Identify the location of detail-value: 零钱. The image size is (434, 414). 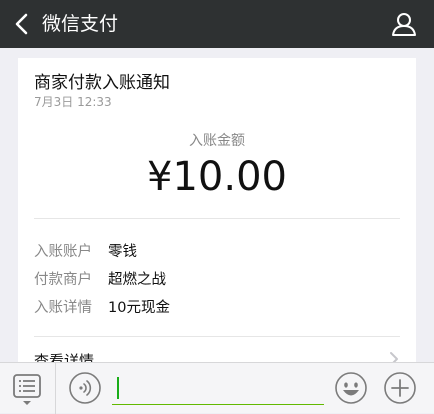
(122, 252).